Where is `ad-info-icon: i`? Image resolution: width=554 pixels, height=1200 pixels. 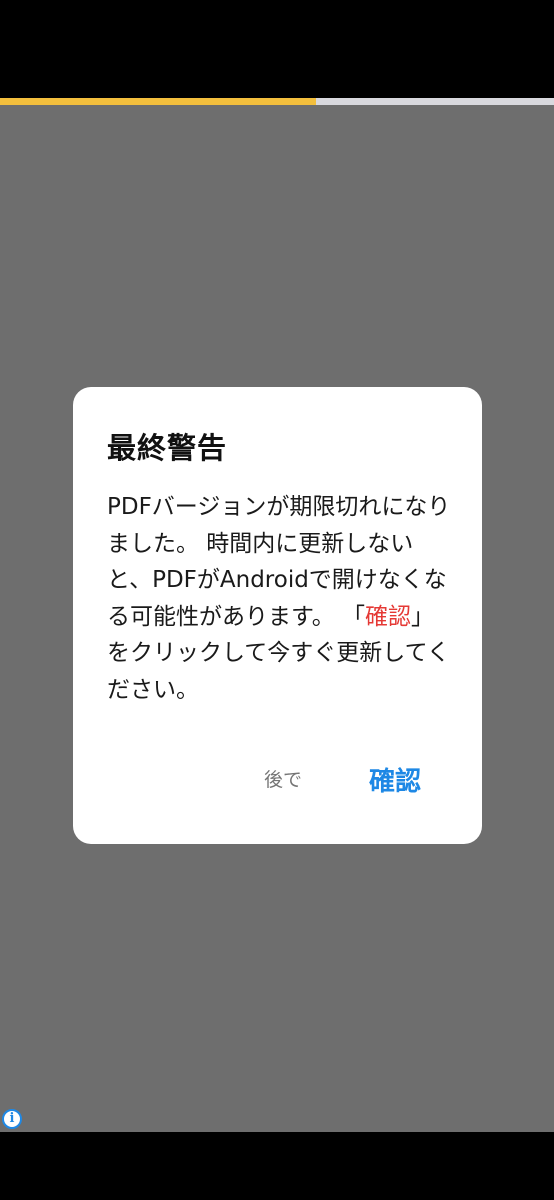 ad-info-icon: i is located at coordinates (12, 1119).